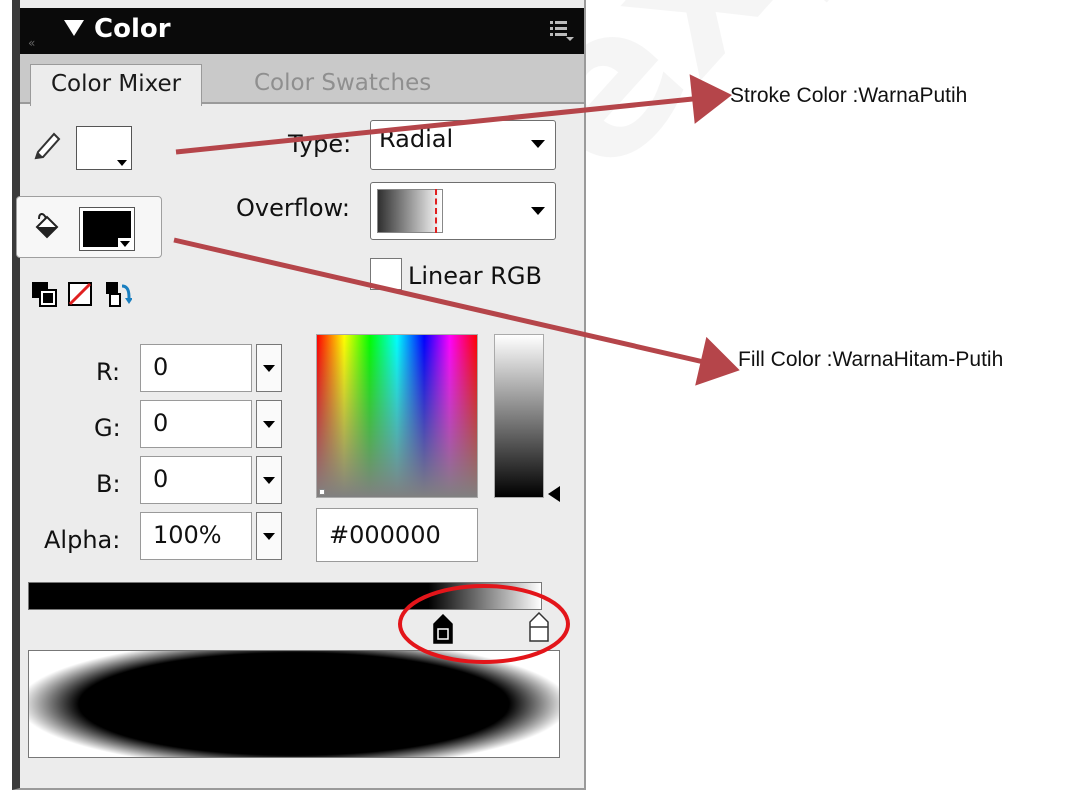 Image resolution: width=1088 pixels, height=792 pixels. What do you see at coordinates (74, 28) in the screenshot?
I see `collapse-arrow-icon` at bounding box center [74, 28].